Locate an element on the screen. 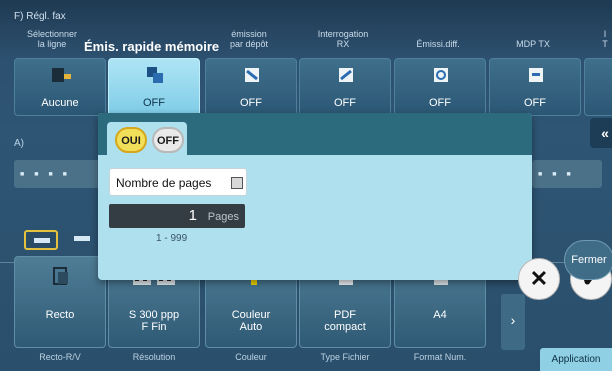 The width and height of the screenshot is (612, 371). tab-bulletin-tx: émission par dépôt is located at coordinates (249, 39).